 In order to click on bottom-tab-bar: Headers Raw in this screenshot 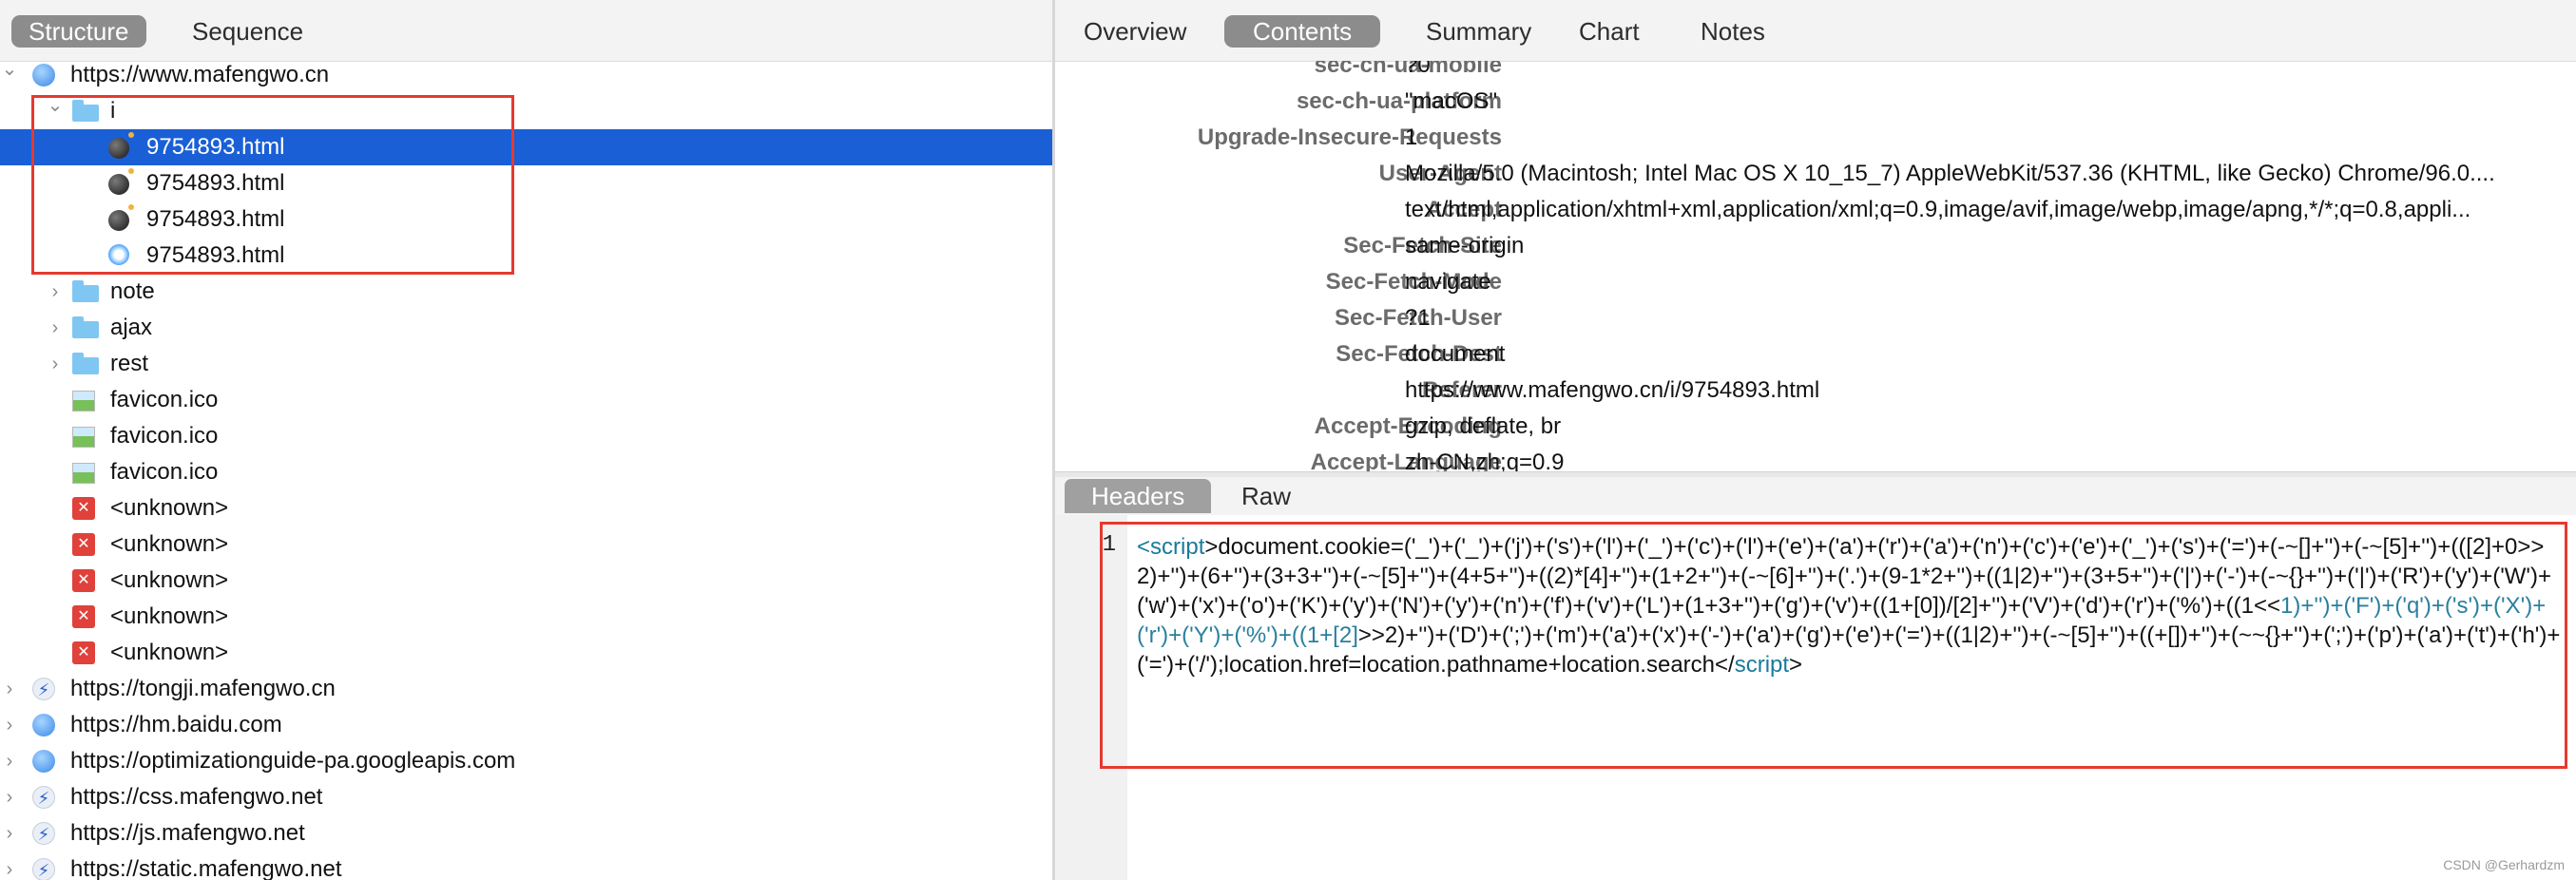, I will do `click(1816, 496)`.